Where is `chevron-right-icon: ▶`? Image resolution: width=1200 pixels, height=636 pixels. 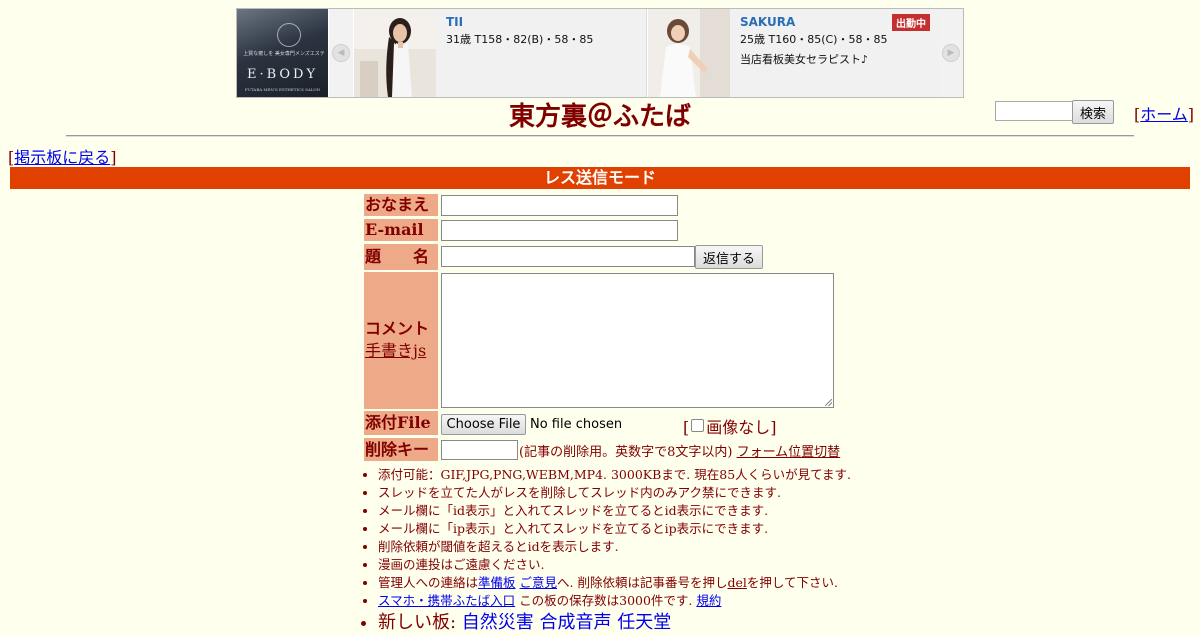 chevron-right-icon: ▶ is located at coordinates (951, 53).